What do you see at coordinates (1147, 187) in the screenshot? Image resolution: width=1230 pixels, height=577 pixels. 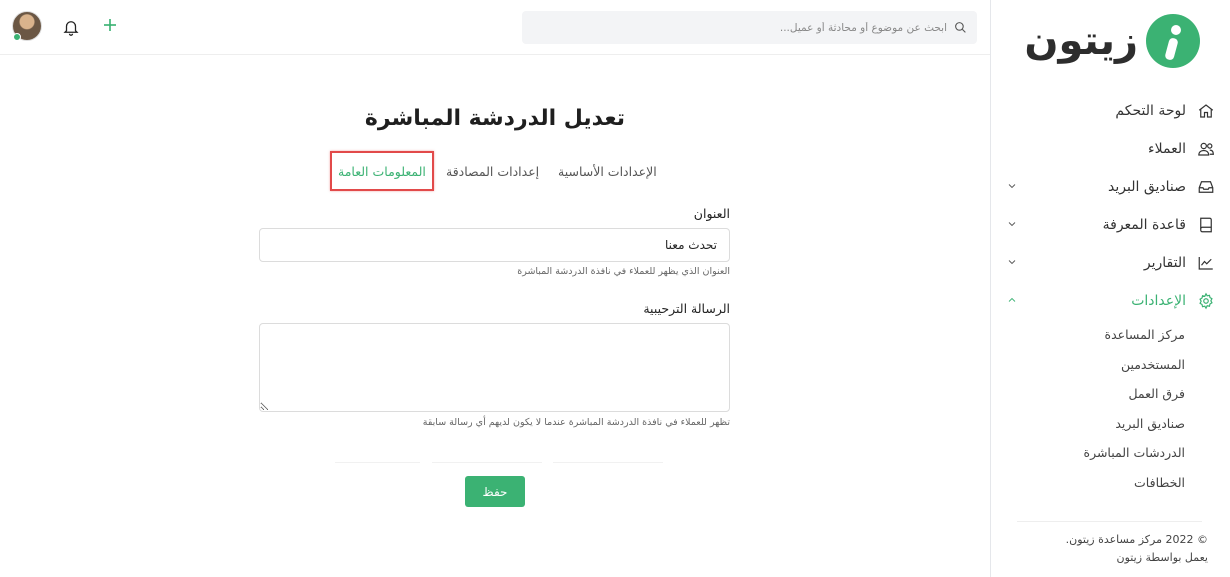 I see `sidebar-item-label: صناديق البريد` at bounding box center [1147, 187].